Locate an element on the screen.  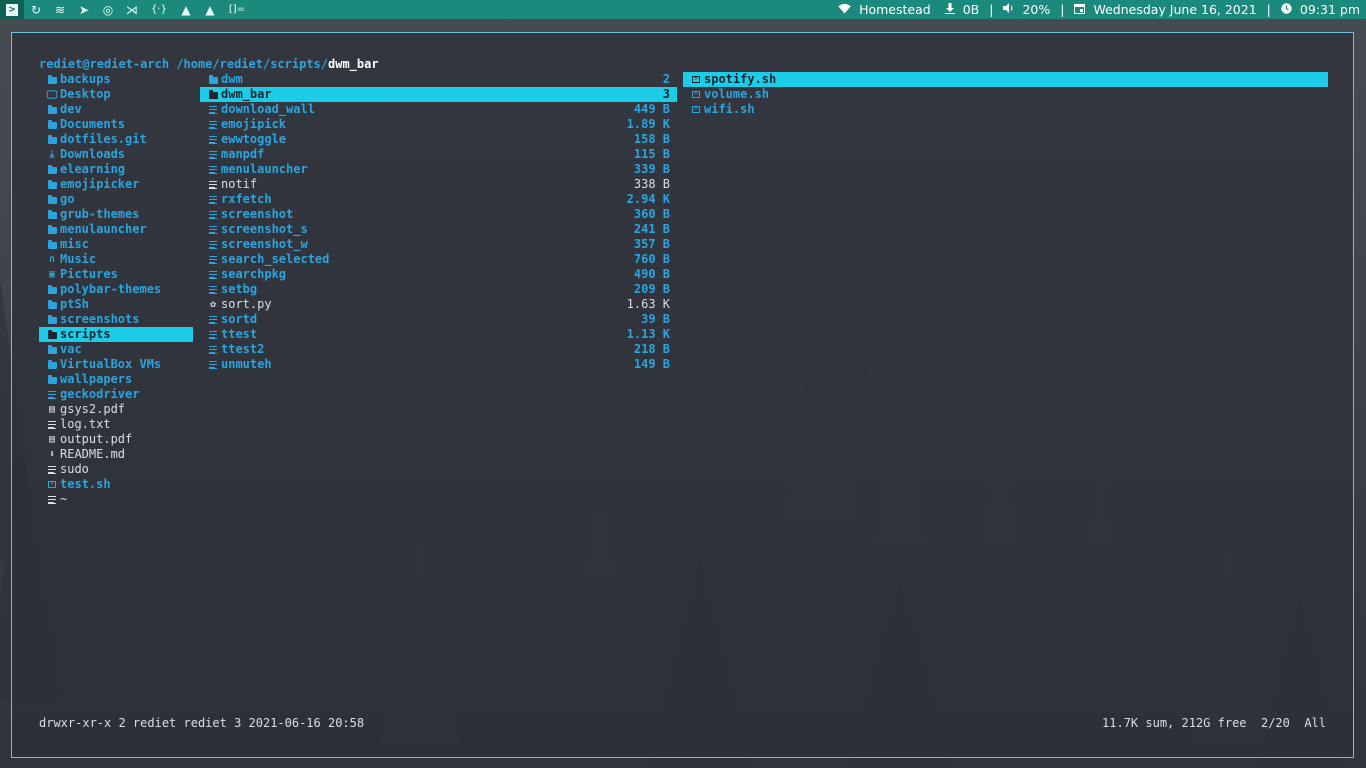
file-list-item: download_wall 449 B is located at coordinates (438, 109).